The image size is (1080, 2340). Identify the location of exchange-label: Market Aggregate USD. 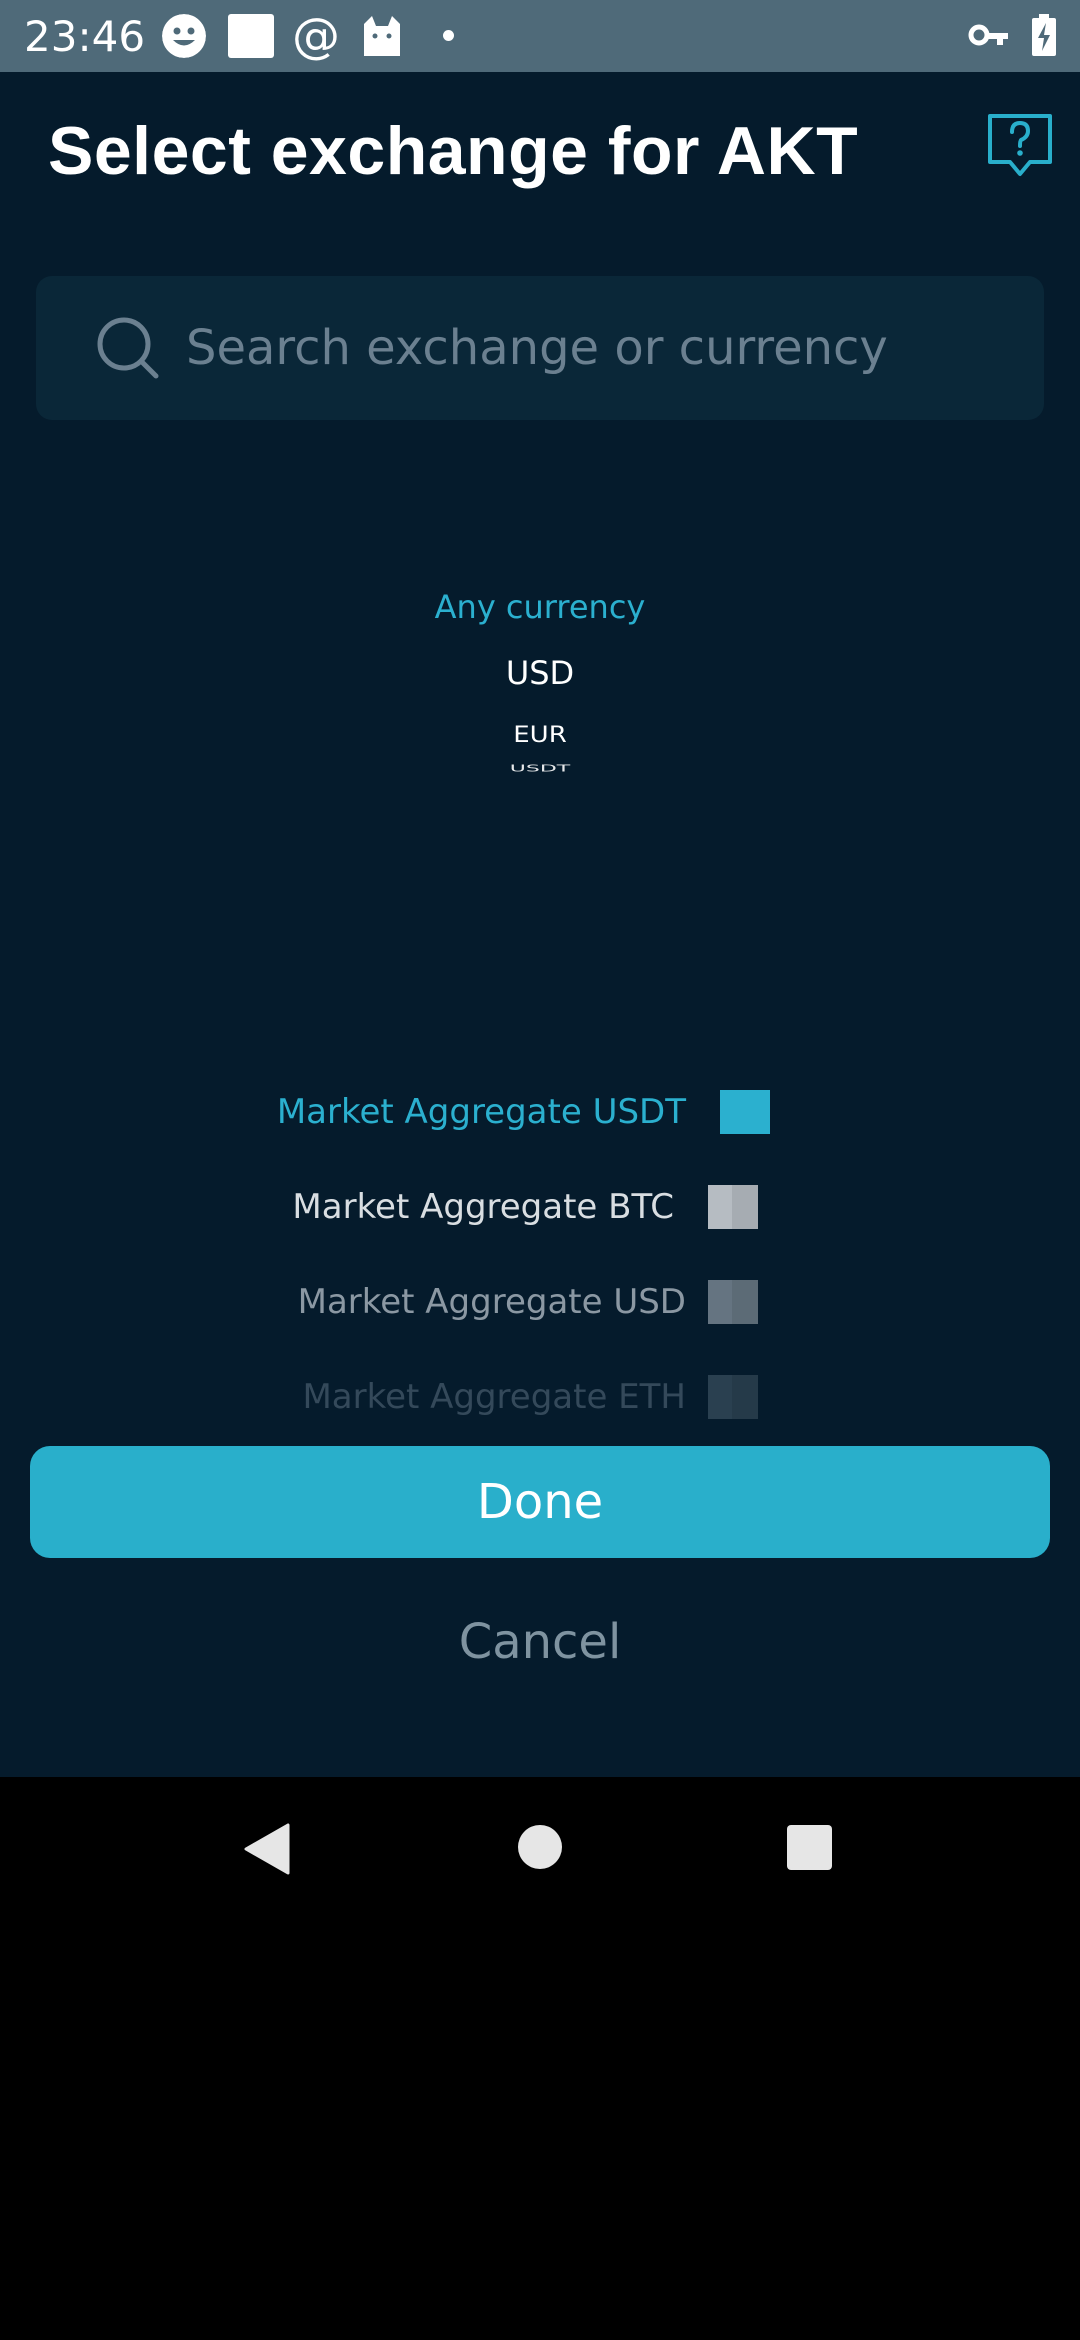
(491, 1302).